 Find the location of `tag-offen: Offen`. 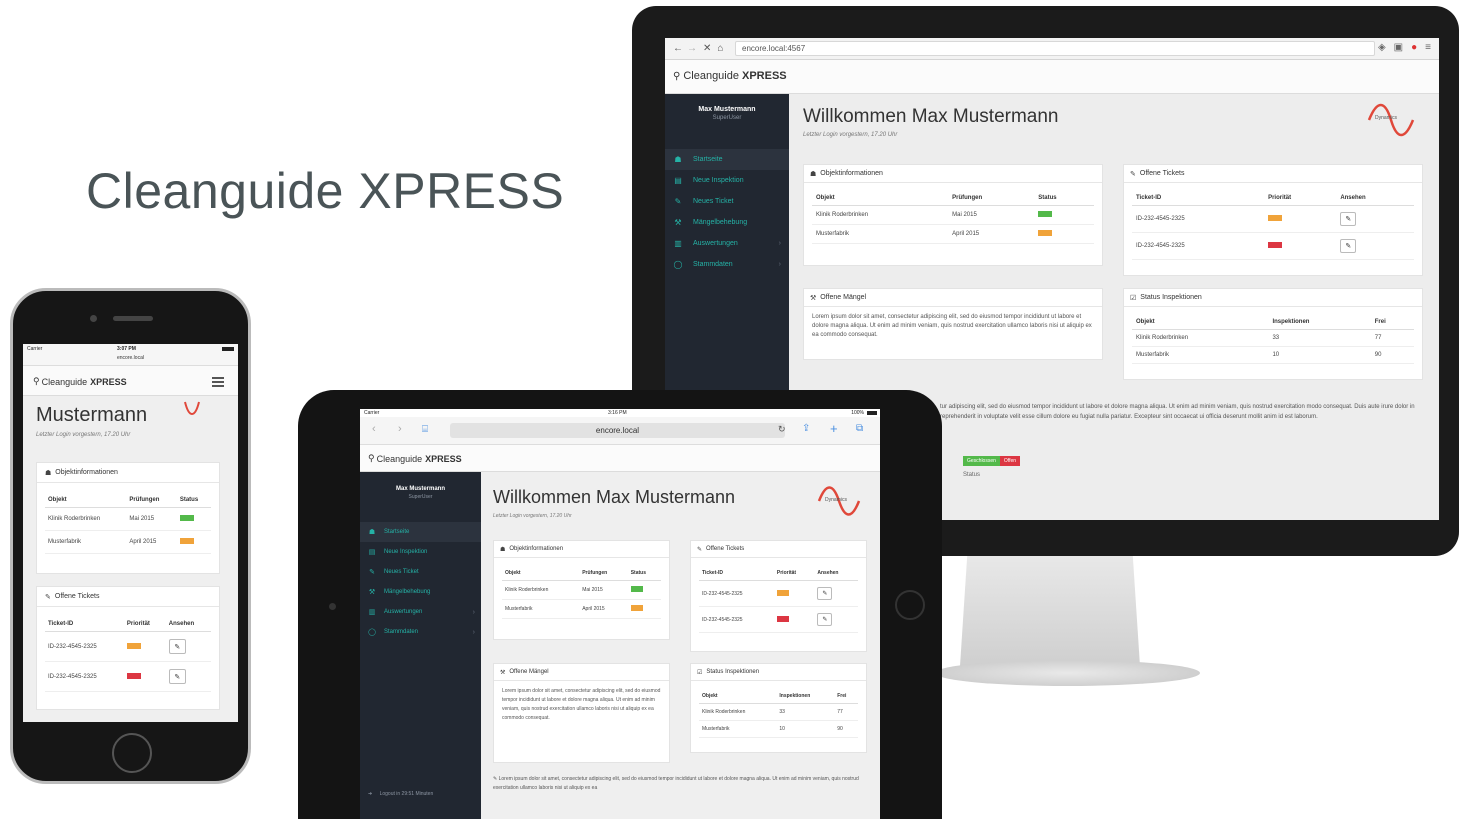

tag-offen: Offen is located at coordinates (1010, 461).